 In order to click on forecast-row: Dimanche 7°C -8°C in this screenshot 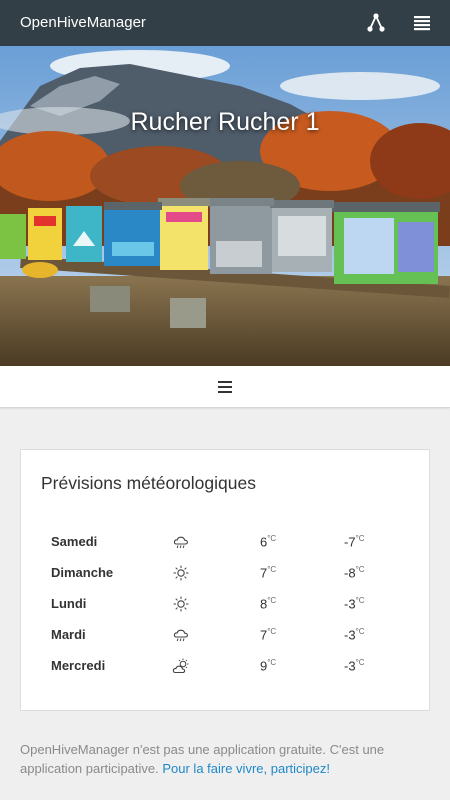, I will do `click(226, 572)`.